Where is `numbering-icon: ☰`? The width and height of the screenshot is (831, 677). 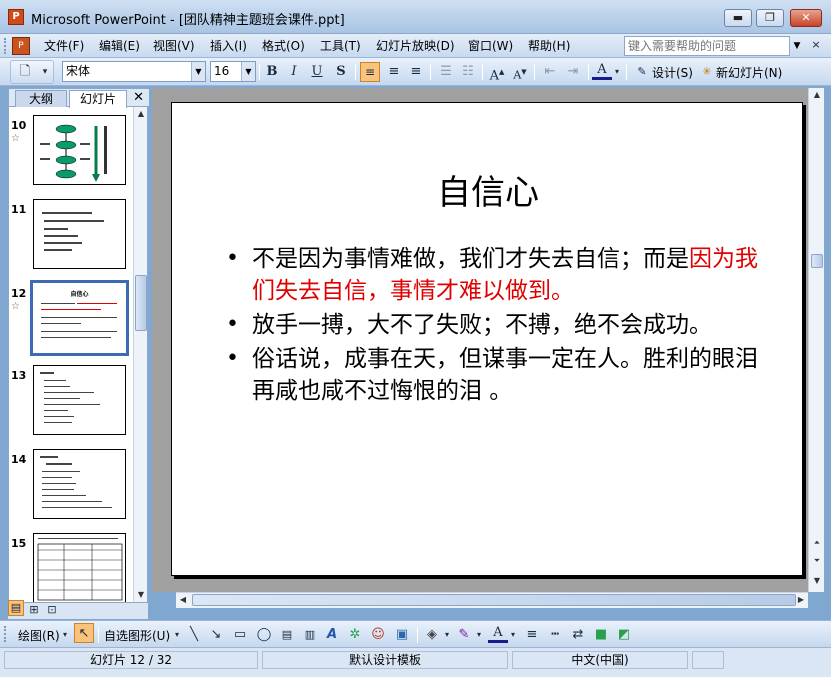
numbering-icon: ☰ is located at coordinates (446, 72).